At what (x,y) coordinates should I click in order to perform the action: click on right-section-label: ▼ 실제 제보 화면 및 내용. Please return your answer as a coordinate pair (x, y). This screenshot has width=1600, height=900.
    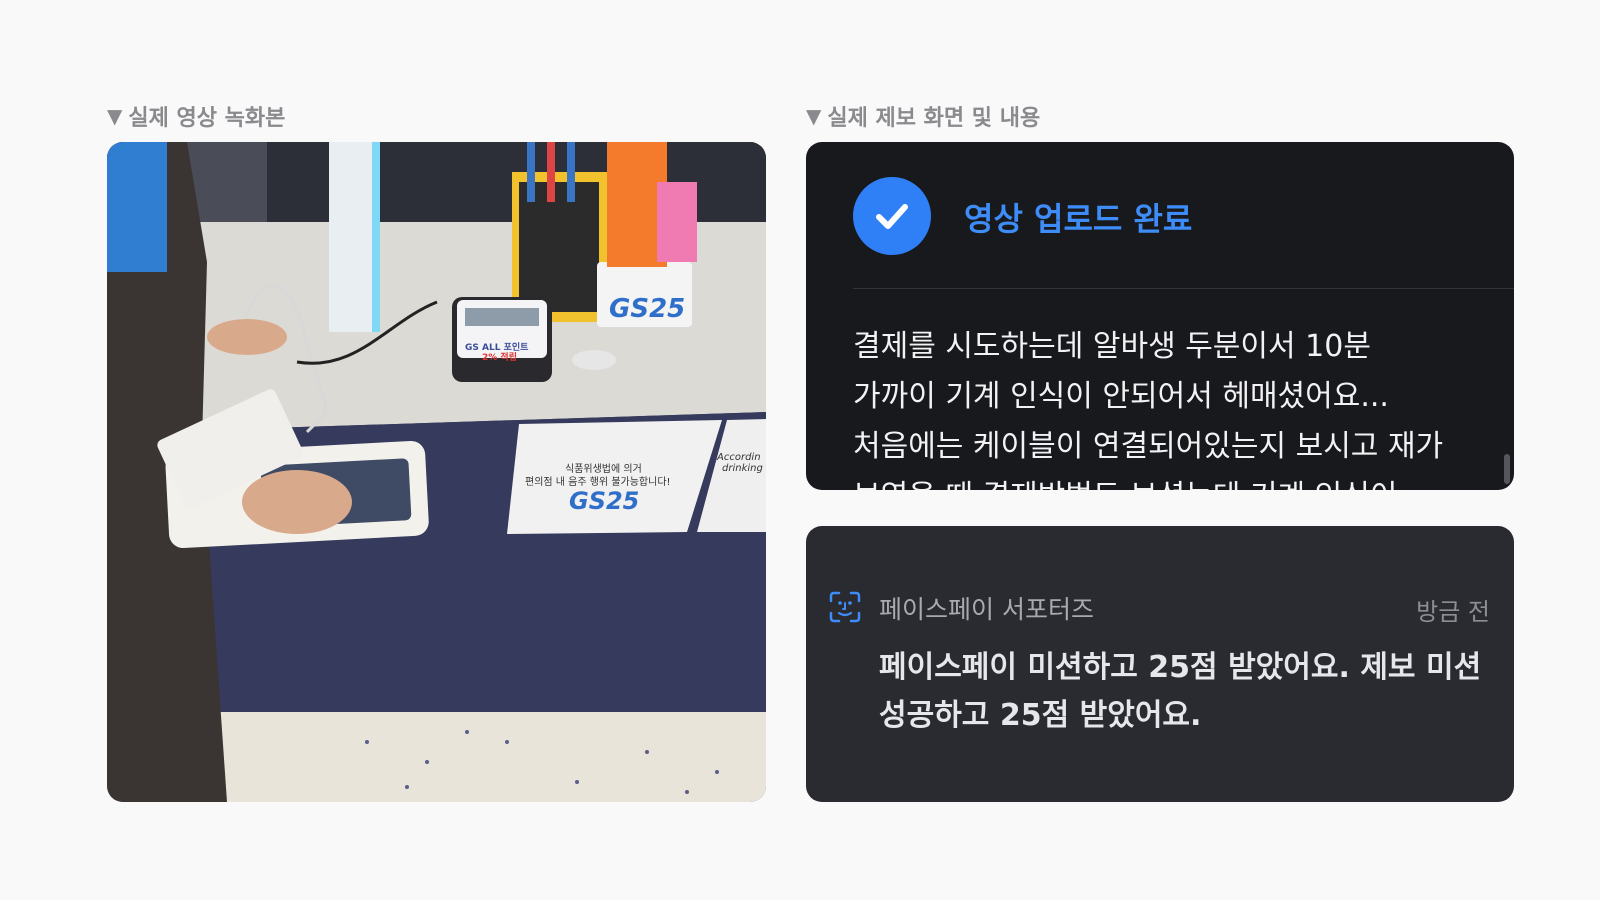
    Looking at the image, I should click on (923, 116).